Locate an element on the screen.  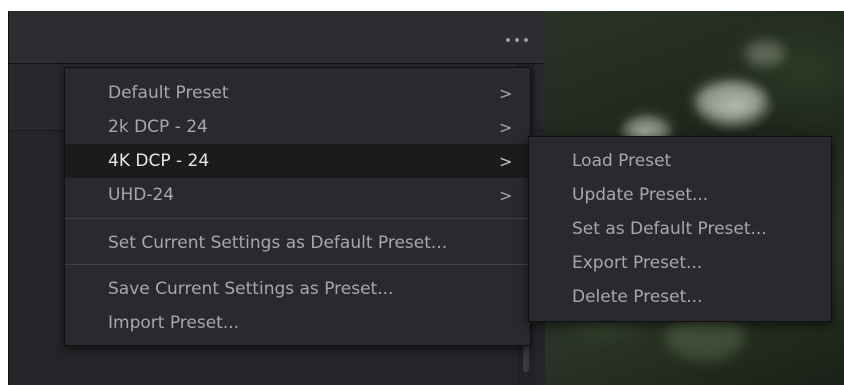
menu-item-label: 2k DCP - 24 is located at coordinates (158, 127).